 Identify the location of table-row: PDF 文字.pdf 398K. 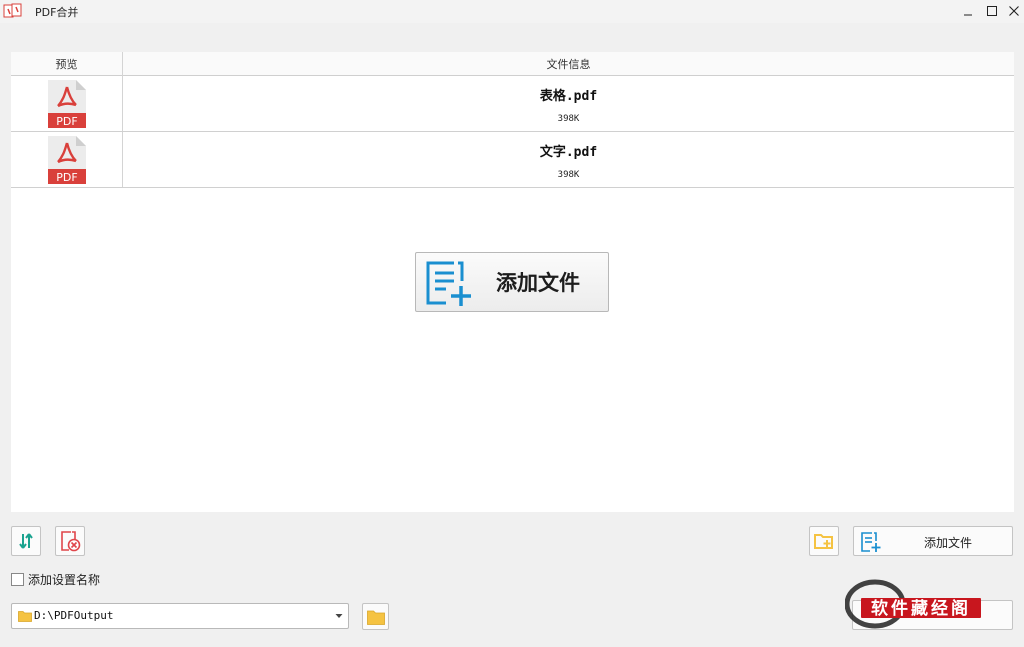
(512, 160).